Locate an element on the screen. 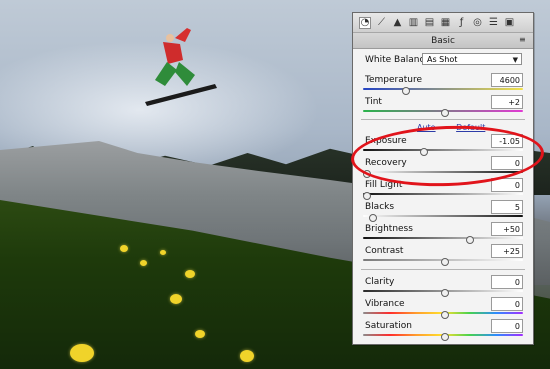  saturation-value: 0 is located at coordinates (507, 326).